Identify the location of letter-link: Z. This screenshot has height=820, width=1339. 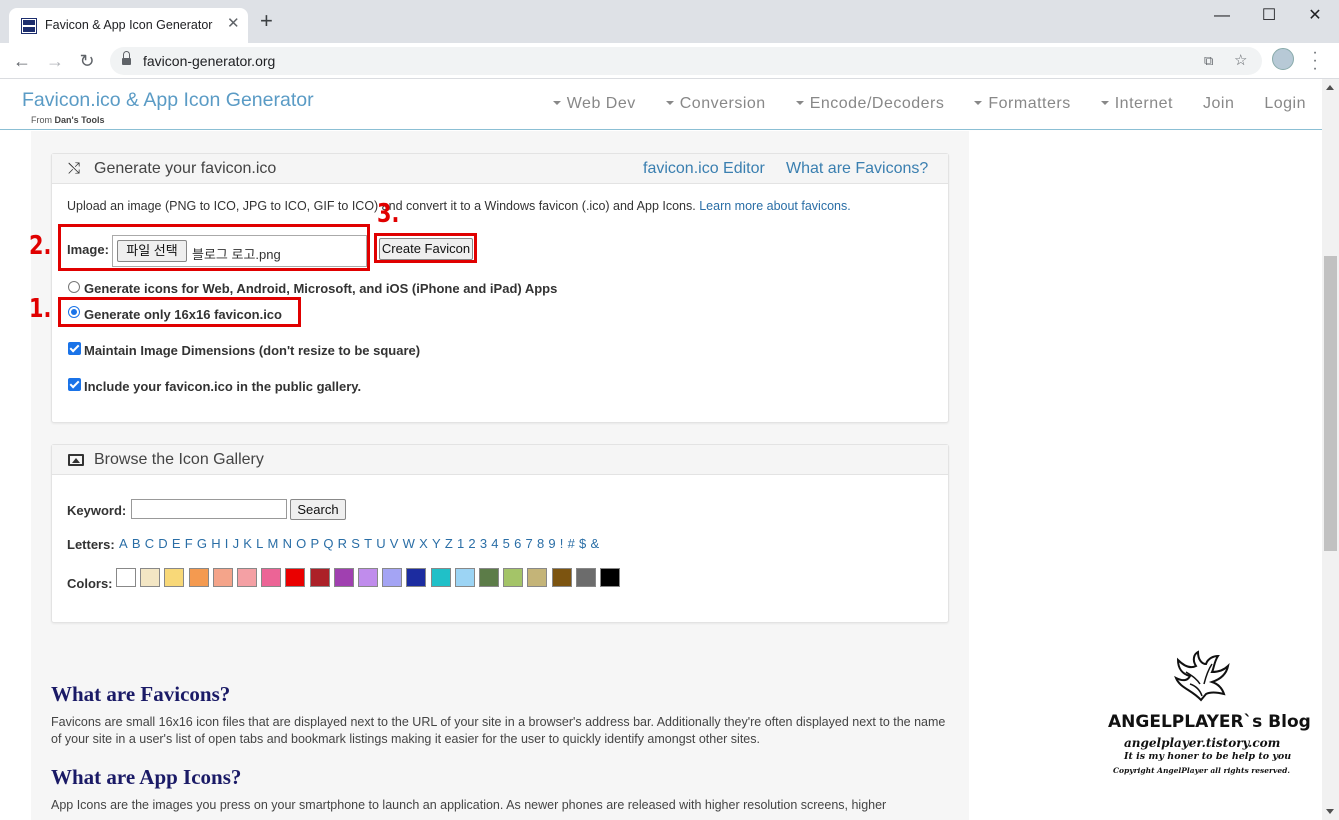
(449, 543).